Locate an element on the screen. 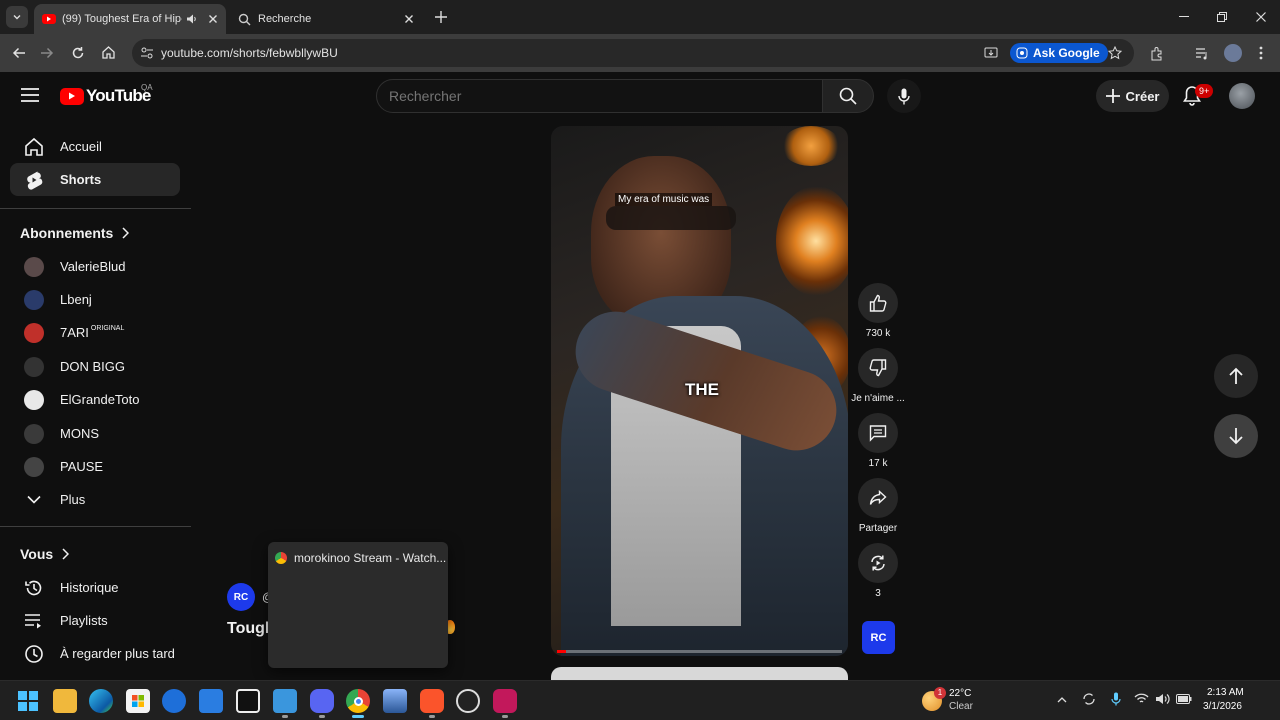 This screenshot has height=720, width=1280. remix-button is located at coordinates (878, 563).